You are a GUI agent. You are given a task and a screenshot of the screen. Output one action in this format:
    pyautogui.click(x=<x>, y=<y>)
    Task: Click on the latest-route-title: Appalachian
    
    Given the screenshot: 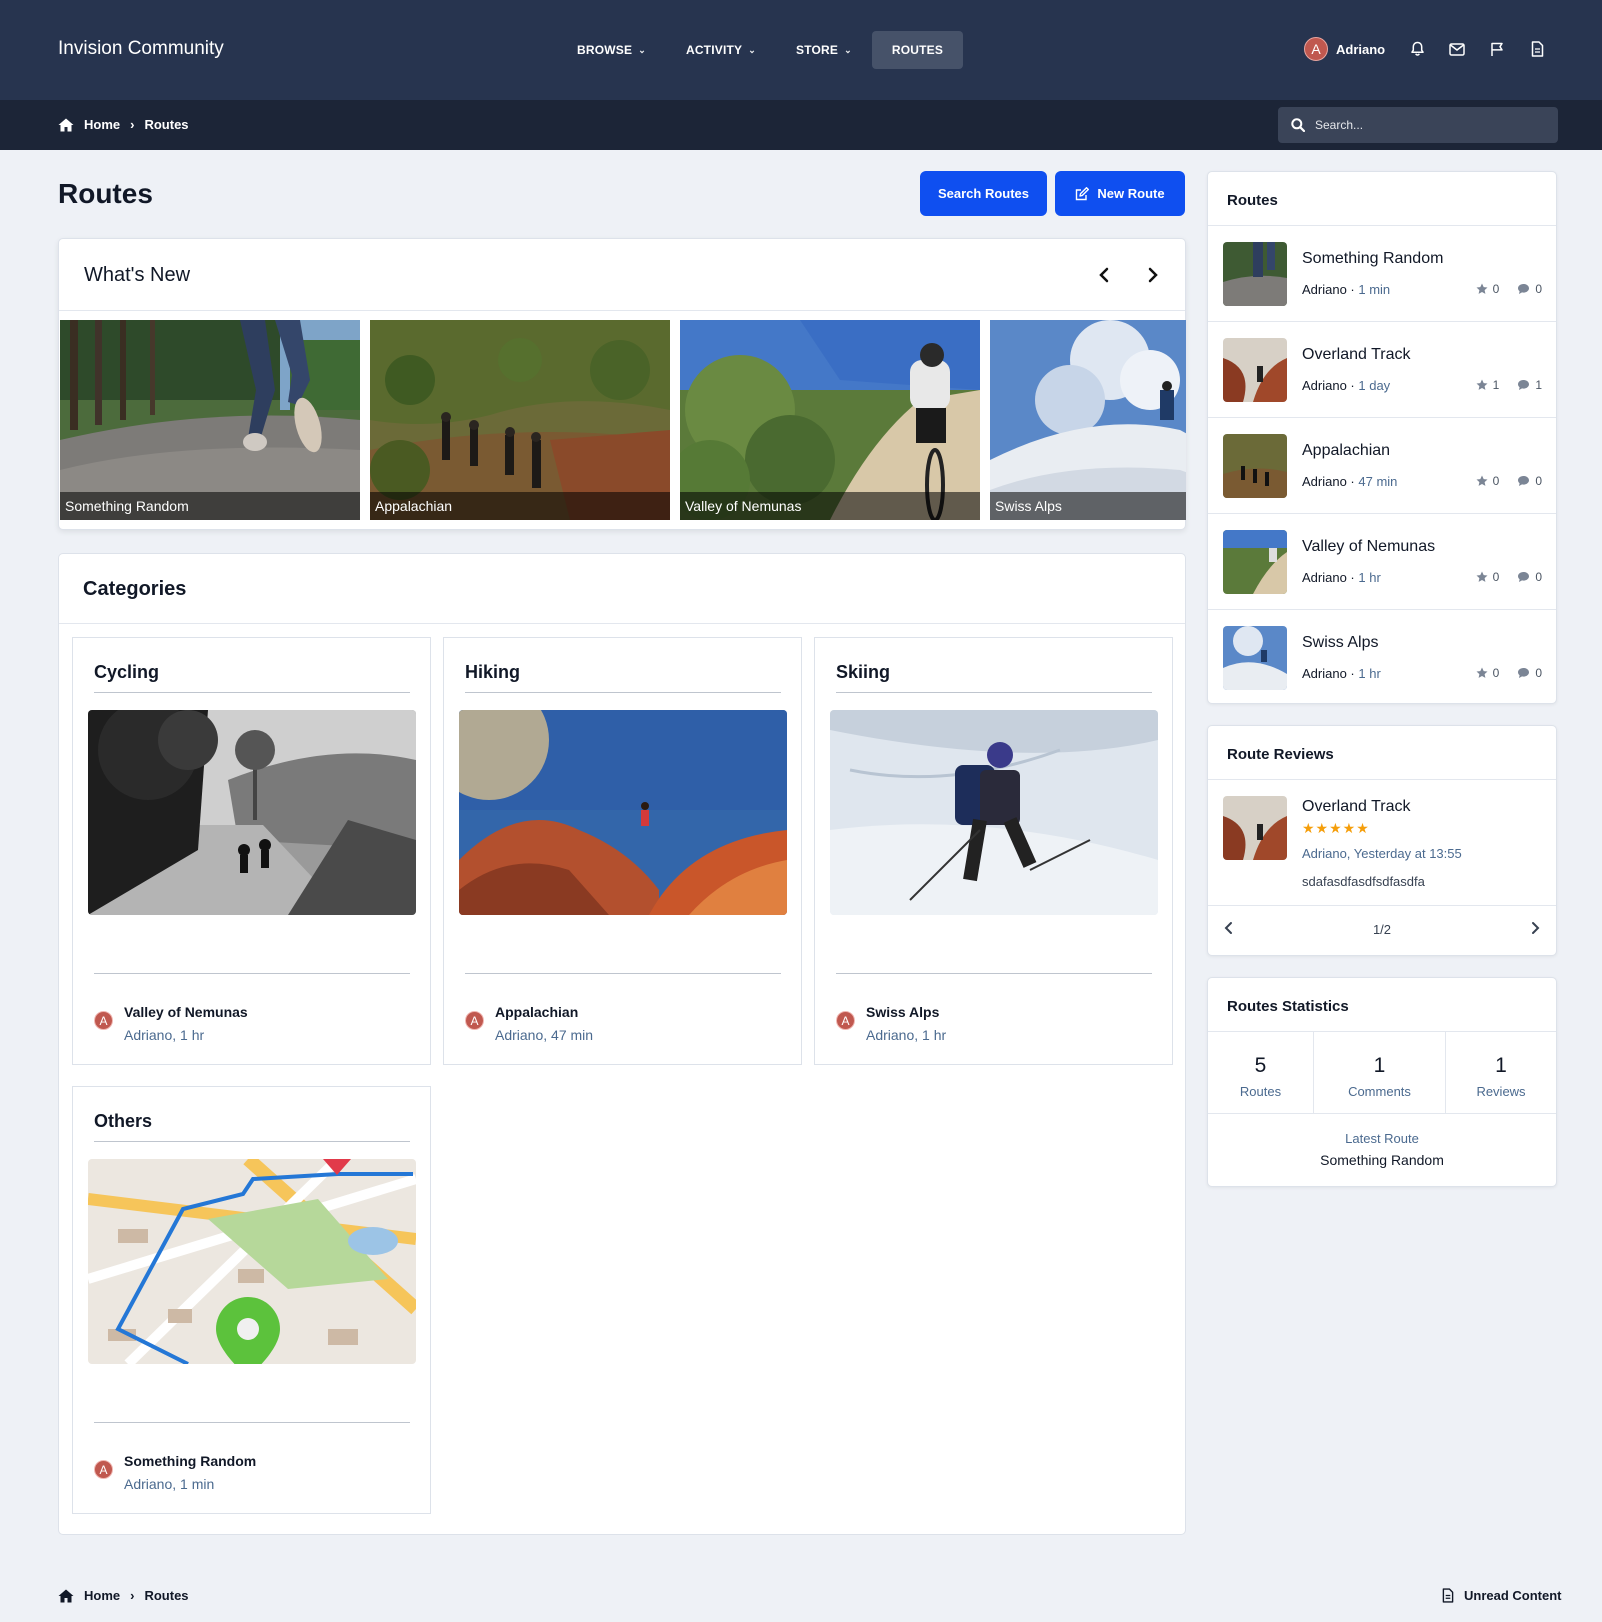 What is the action you would take?
    pyautogui.click(x=544, y=1012)
    